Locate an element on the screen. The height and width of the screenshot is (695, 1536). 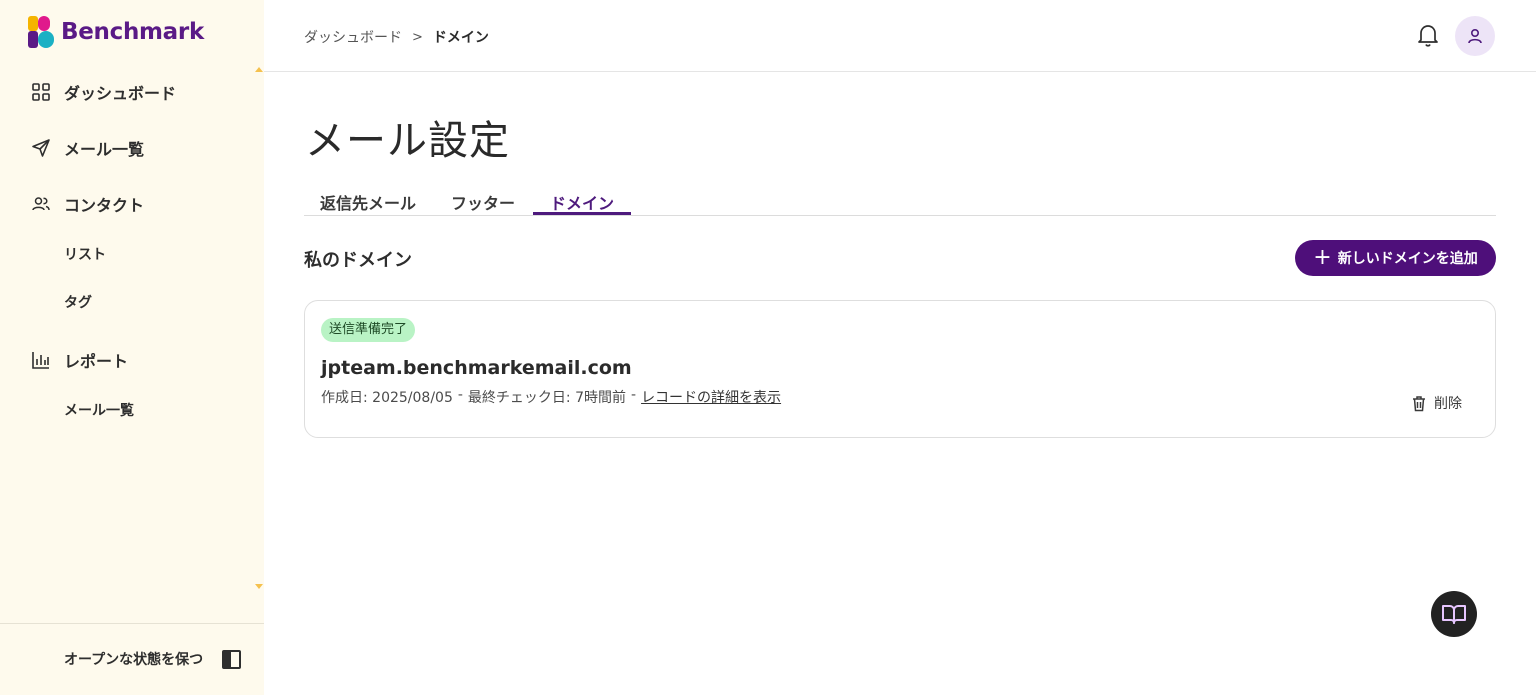
tab-reply-email: 返信先メール is located at coordinates (368, 202).